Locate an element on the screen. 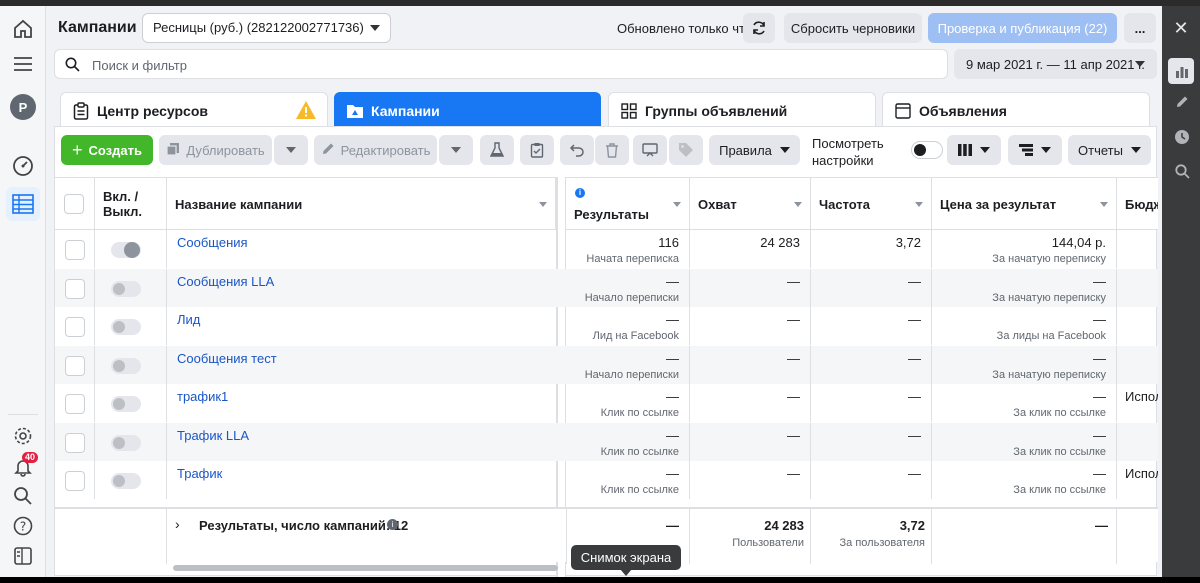 This screenshot has width=1200, height=583. cost-sub: За лиды на Facebook is located at coordinates (1051, 336).